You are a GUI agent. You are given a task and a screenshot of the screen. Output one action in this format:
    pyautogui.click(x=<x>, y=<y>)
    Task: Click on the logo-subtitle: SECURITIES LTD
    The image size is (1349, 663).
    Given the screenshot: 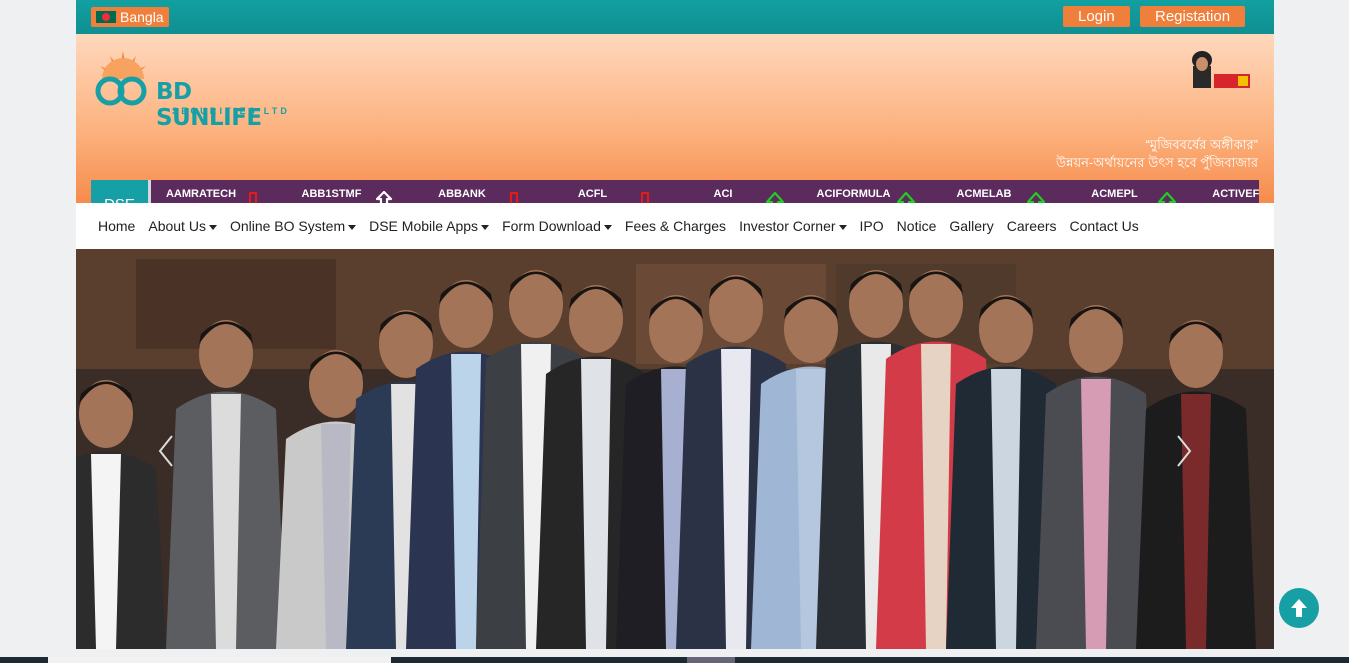 What is the action you would take?
    pyautogui.click(x=231, y=111)
    